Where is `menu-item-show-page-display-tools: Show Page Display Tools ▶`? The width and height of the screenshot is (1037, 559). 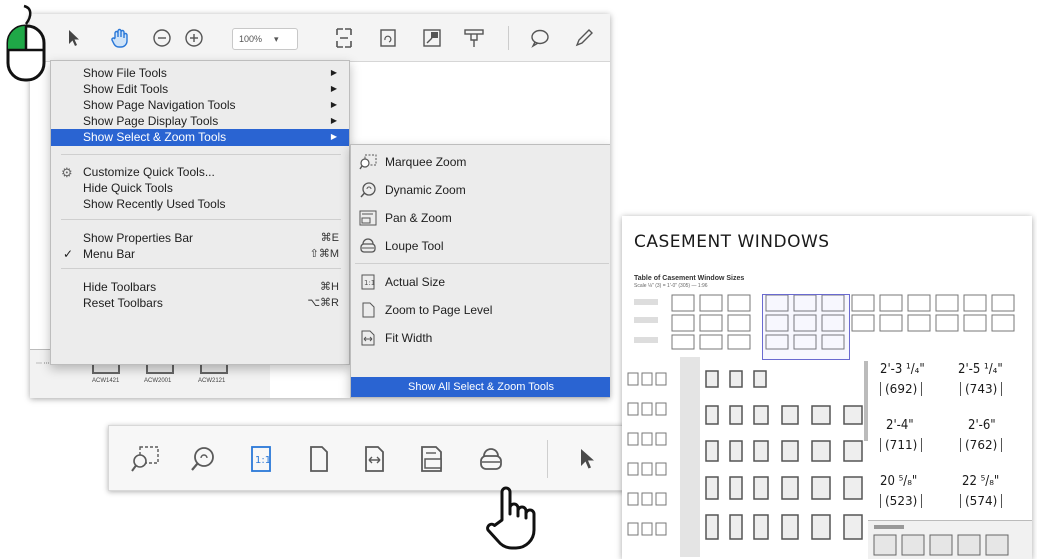 menu-item-show-page-display-tools: Show Page Display Tools ▶ is located at coordinates (200, 121).